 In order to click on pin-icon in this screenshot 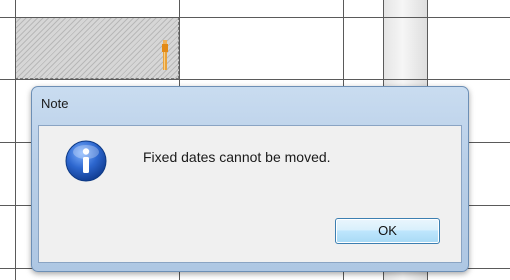, I will do `click(165, 55)`.